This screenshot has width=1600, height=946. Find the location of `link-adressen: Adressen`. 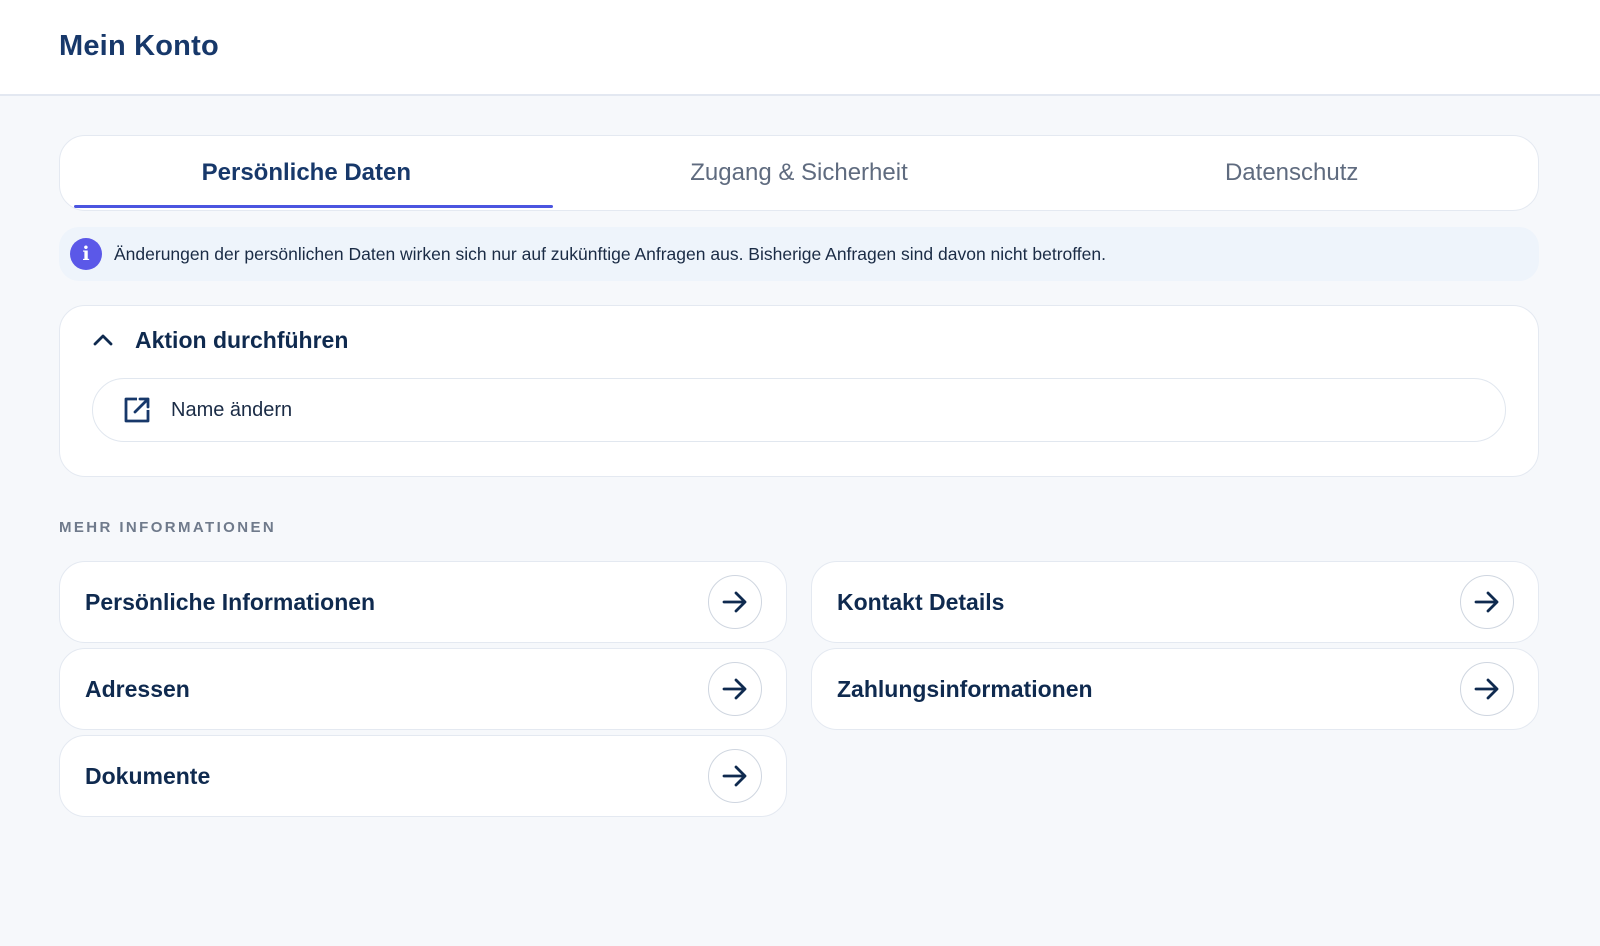

link-adressen: Adressen is located at coordinates (423, 689).